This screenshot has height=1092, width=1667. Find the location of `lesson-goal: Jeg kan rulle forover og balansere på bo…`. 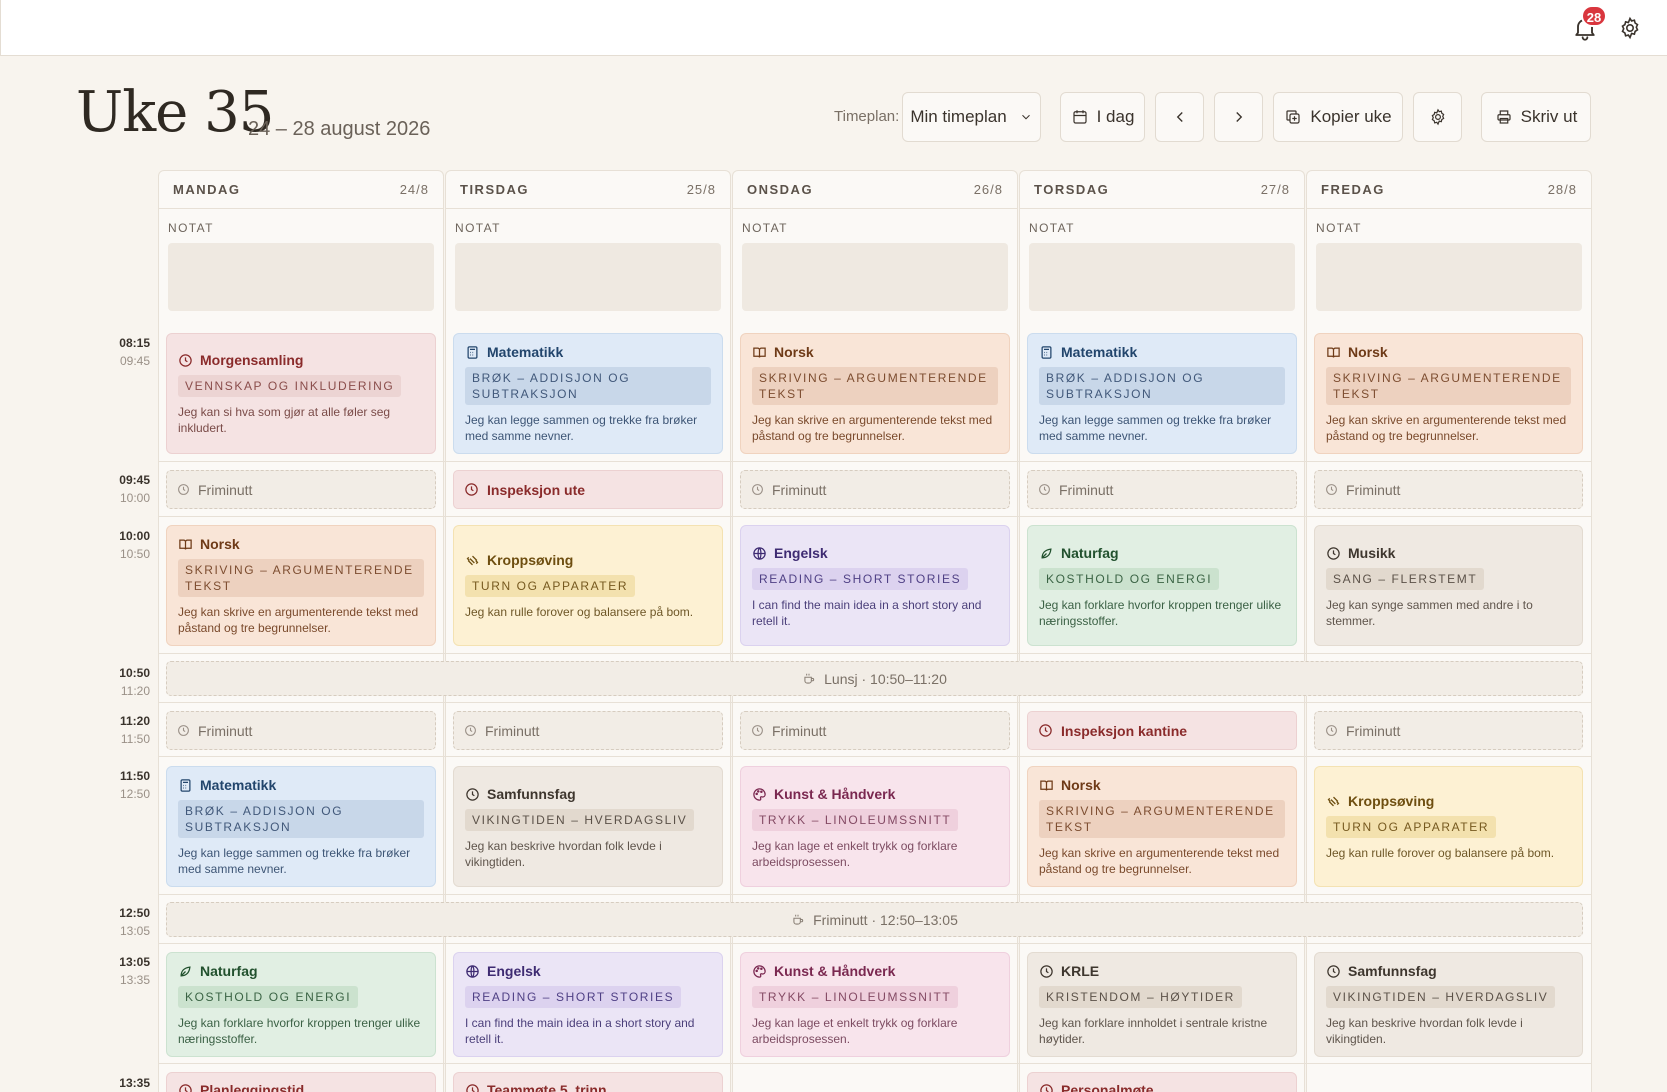

lesson-goal: Jeg kan rulle forover og balansere på bo… is located at coordinates (579, 612).